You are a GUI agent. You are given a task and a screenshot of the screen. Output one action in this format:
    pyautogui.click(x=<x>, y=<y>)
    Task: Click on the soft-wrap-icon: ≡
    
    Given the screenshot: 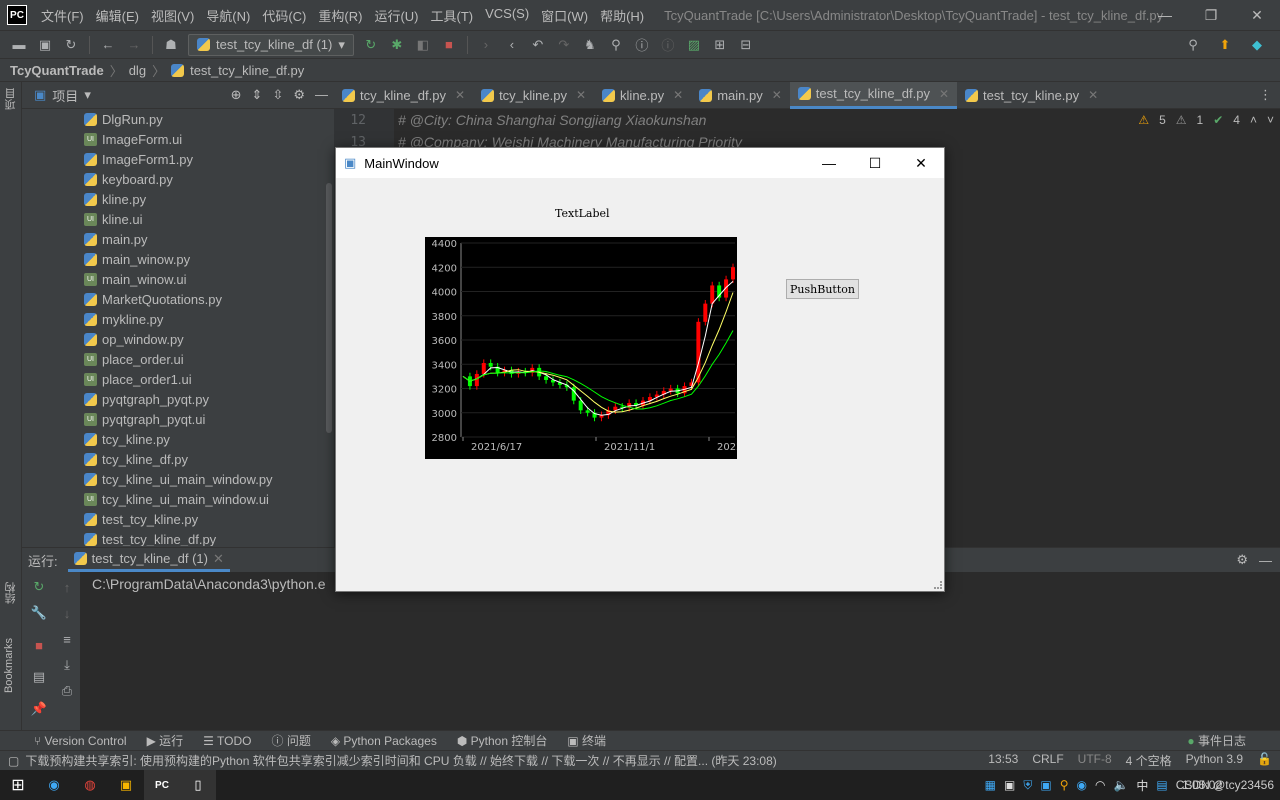 What is the action you would take?
    pyautogui.click(x=67, y=639)
    